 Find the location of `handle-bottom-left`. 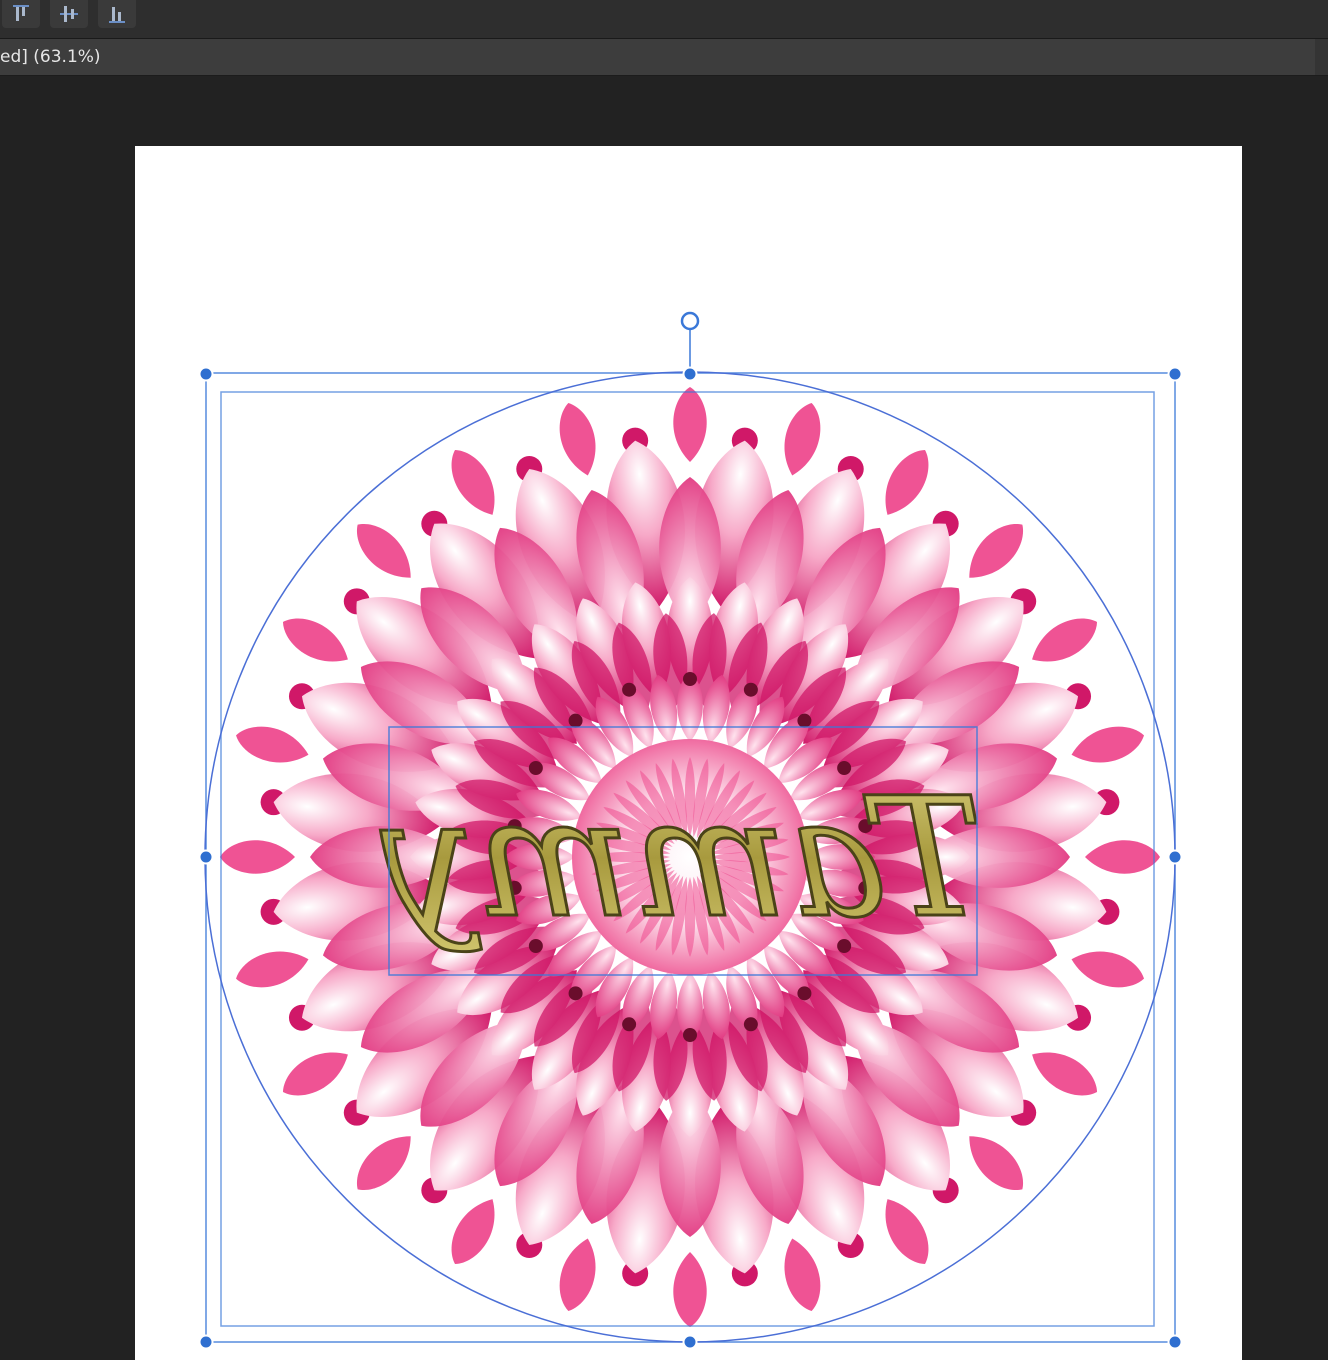

handle-bottom-left is located at coordinates (206, 1342).